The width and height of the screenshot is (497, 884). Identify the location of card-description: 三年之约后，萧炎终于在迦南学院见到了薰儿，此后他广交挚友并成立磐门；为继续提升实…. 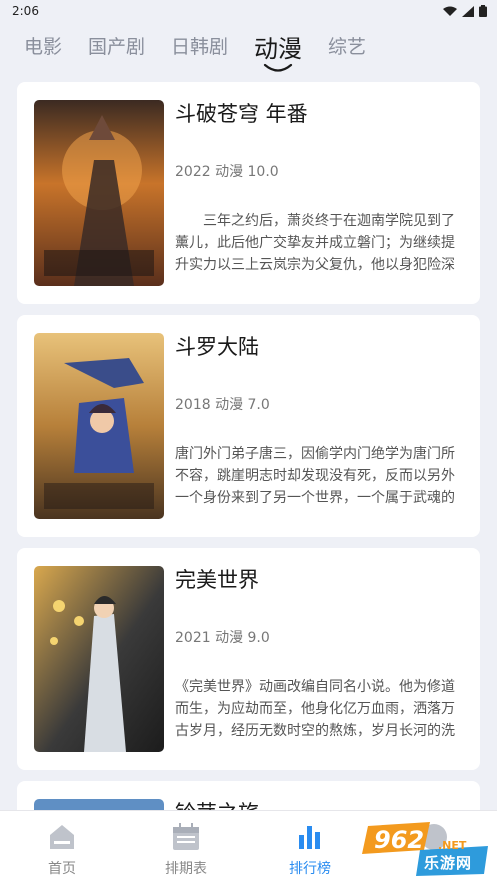
(315, 243).